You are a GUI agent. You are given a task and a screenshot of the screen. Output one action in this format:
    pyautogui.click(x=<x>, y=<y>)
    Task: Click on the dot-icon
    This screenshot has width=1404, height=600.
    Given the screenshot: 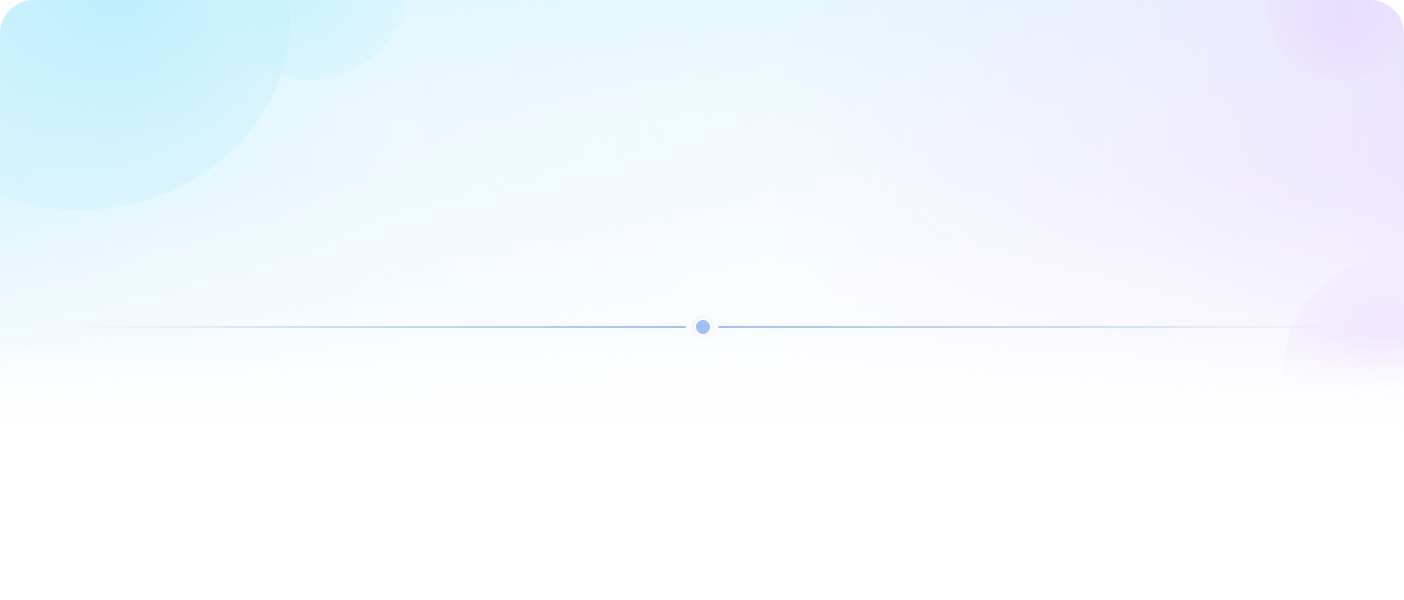 What is the action you would take?
    pyautogui.click(x=703, y=327)
    